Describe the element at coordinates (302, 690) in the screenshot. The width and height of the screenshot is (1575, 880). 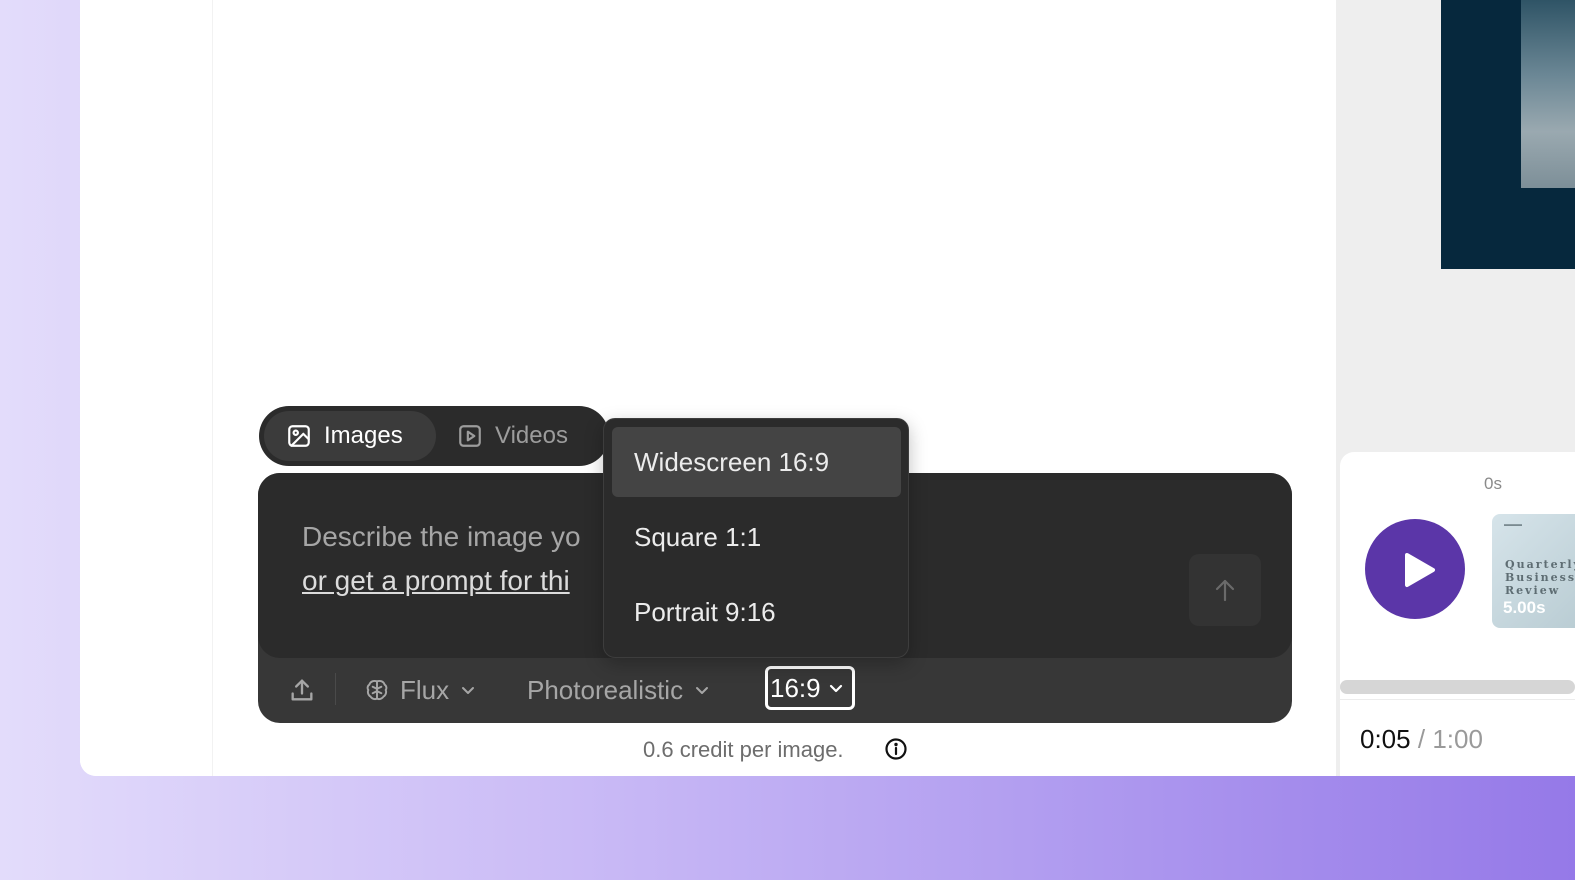
I see `upload-icon` at that location.